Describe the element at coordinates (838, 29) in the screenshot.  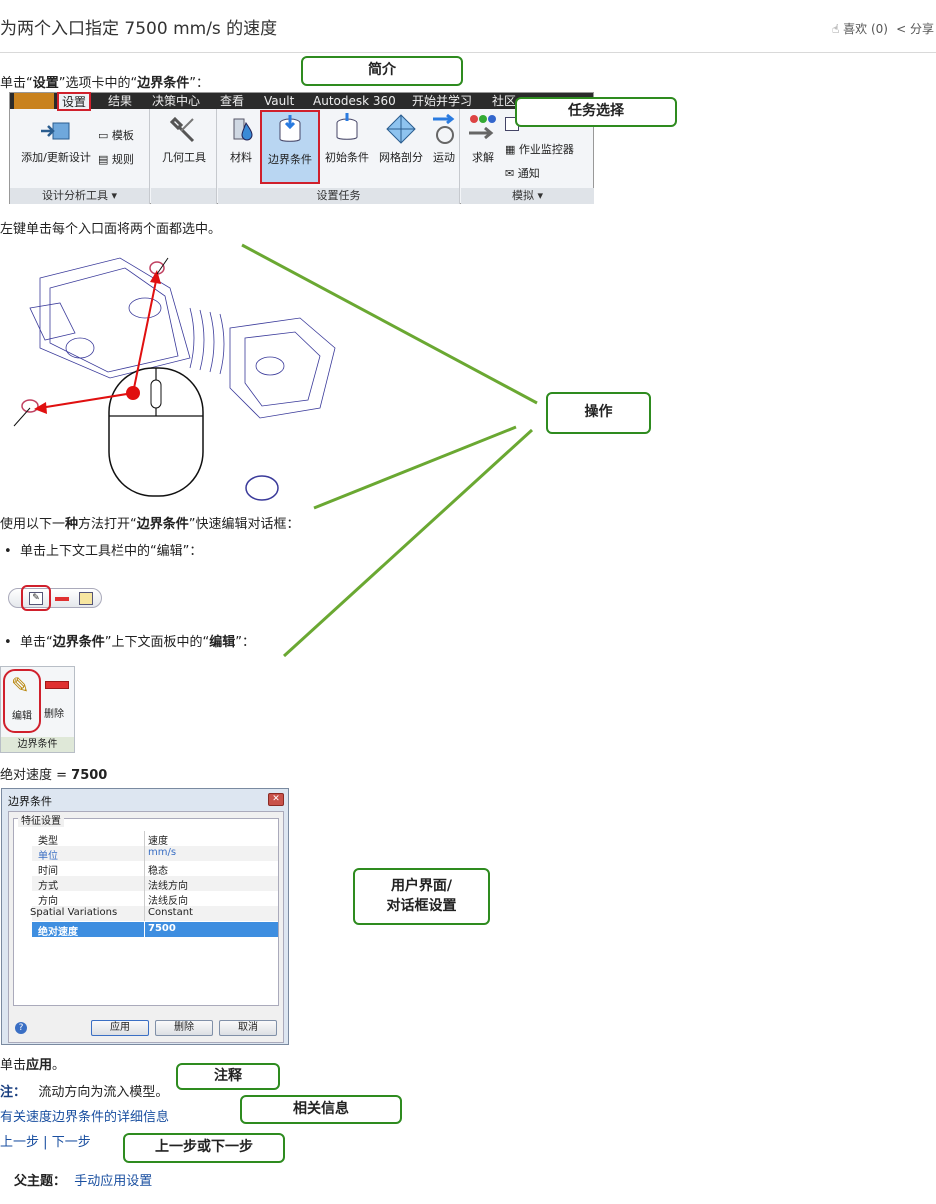
I see `thumb-icon: ☝` at that location.